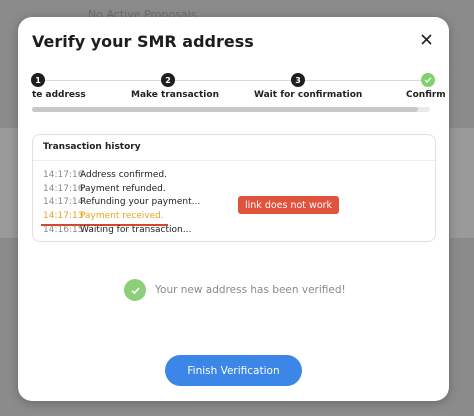  I want to click on step-3-label: Wait for confirmation, so click(308, 95).